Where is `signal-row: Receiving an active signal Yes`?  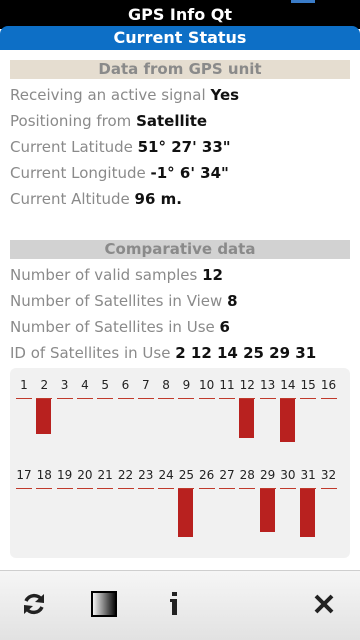
signal-row: Receiving an active signal Yes is located at coordinates (124, 95).